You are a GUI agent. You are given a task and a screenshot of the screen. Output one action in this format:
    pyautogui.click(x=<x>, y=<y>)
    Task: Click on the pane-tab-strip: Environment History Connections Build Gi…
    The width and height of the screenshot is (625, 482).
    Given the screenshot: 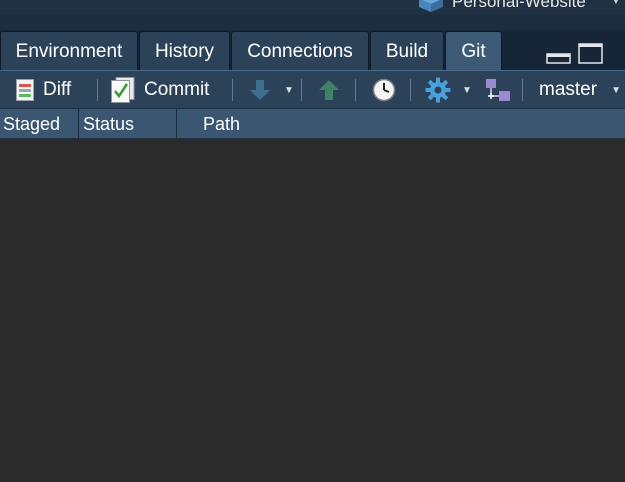 What is the action you would take?
    pyautogui.click(x=312, y=49)
    